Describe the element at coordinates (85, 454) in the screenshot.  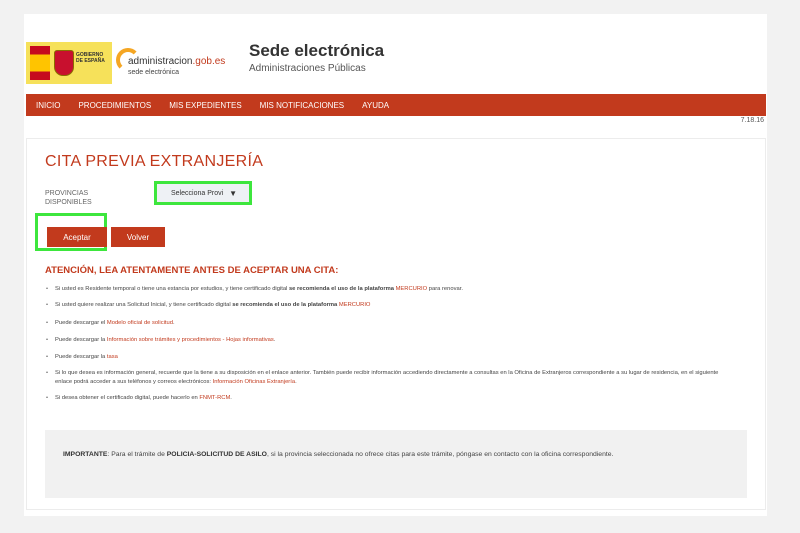
I see `important-label: IMPORTANTE` at that location.